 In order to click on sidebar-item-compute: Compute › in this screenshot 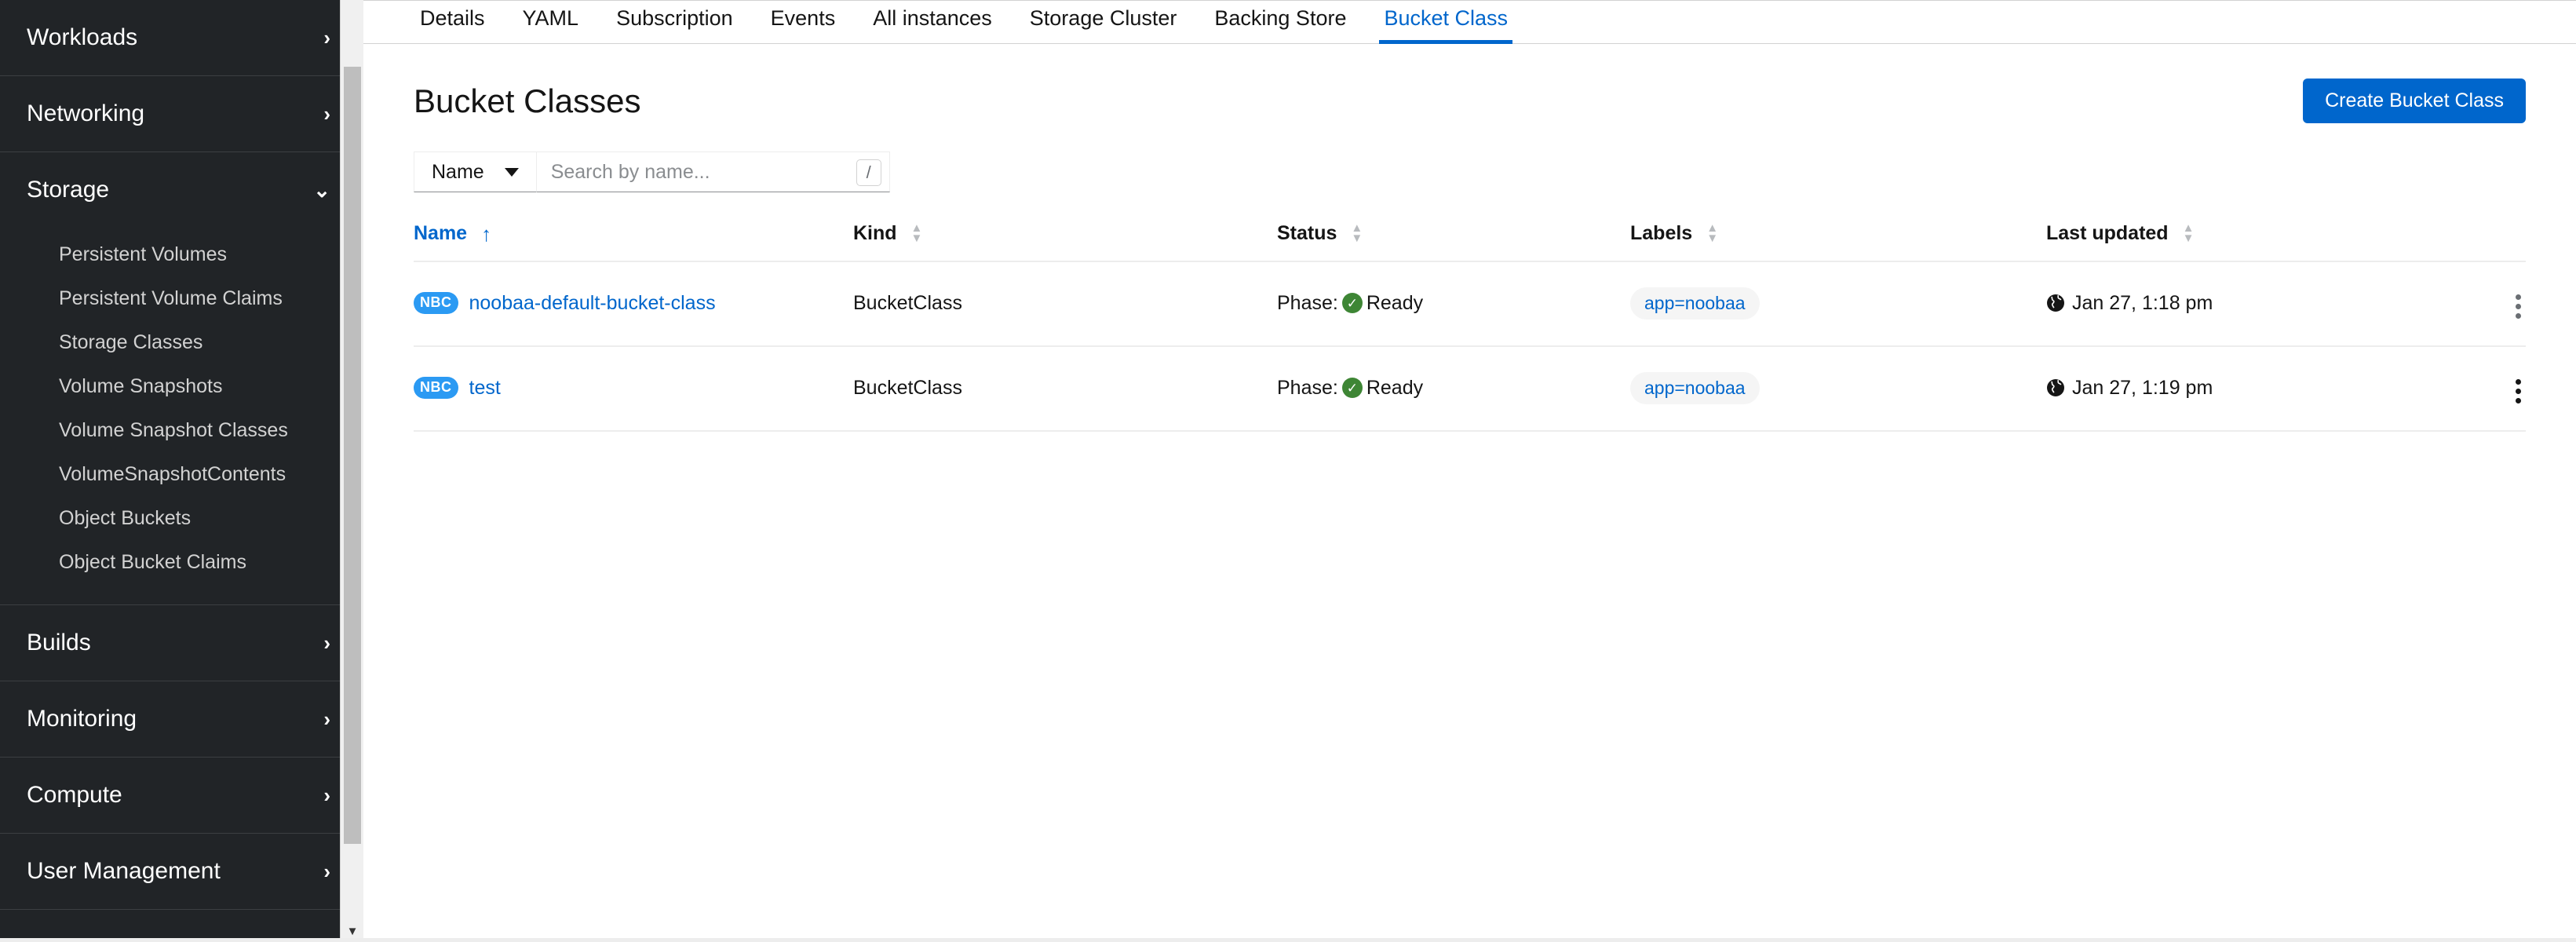, I will do `click(181, 795)`.